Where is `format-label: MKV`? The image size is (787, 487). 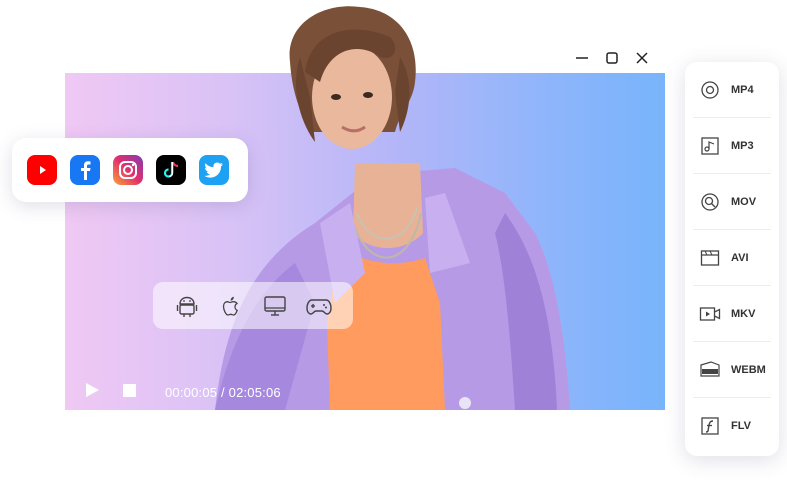 format-label: MKV is located at coordinates (743, 313).